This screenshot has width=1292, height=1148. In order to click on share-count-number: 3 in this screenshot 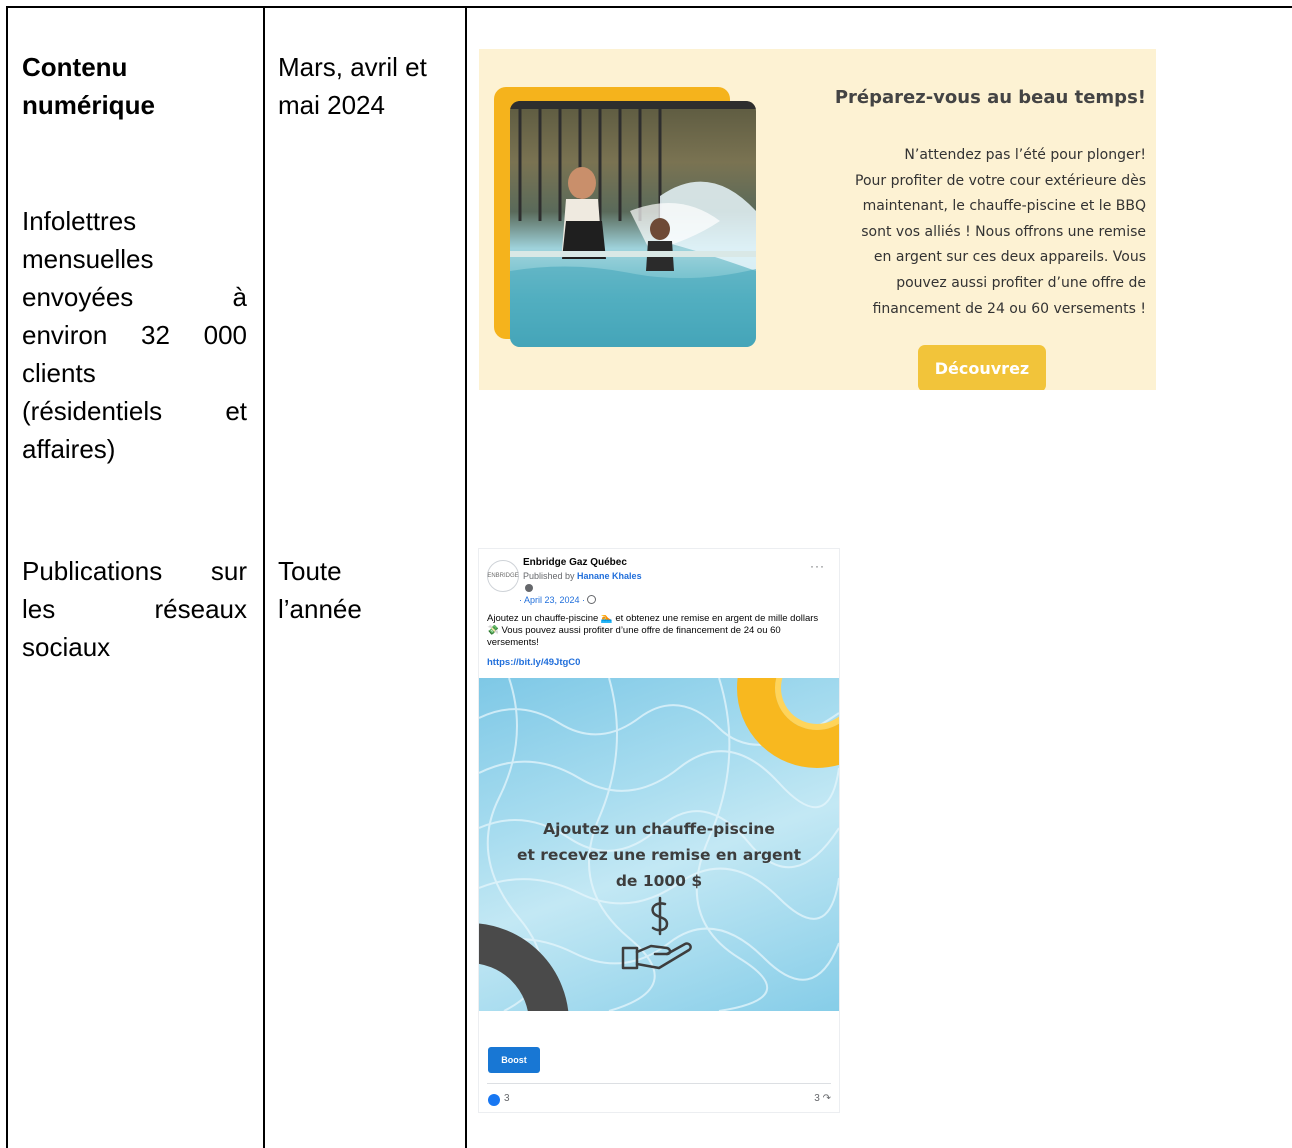, I will do `click(817, 1098)`.